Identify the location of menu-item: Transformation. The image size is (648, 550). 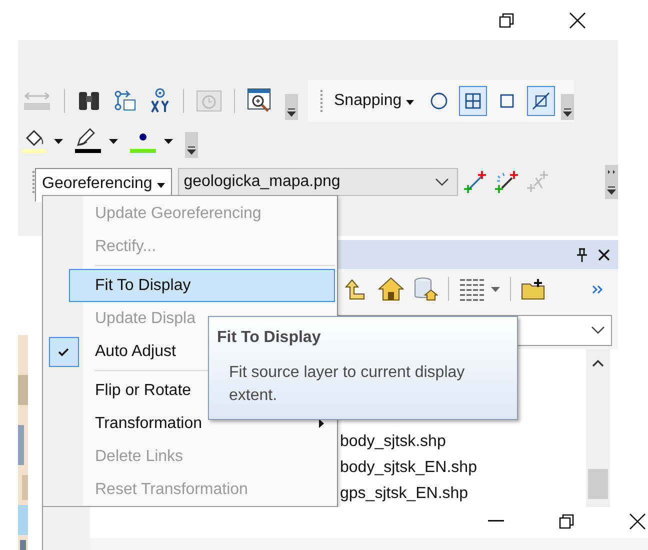
(202, 423).